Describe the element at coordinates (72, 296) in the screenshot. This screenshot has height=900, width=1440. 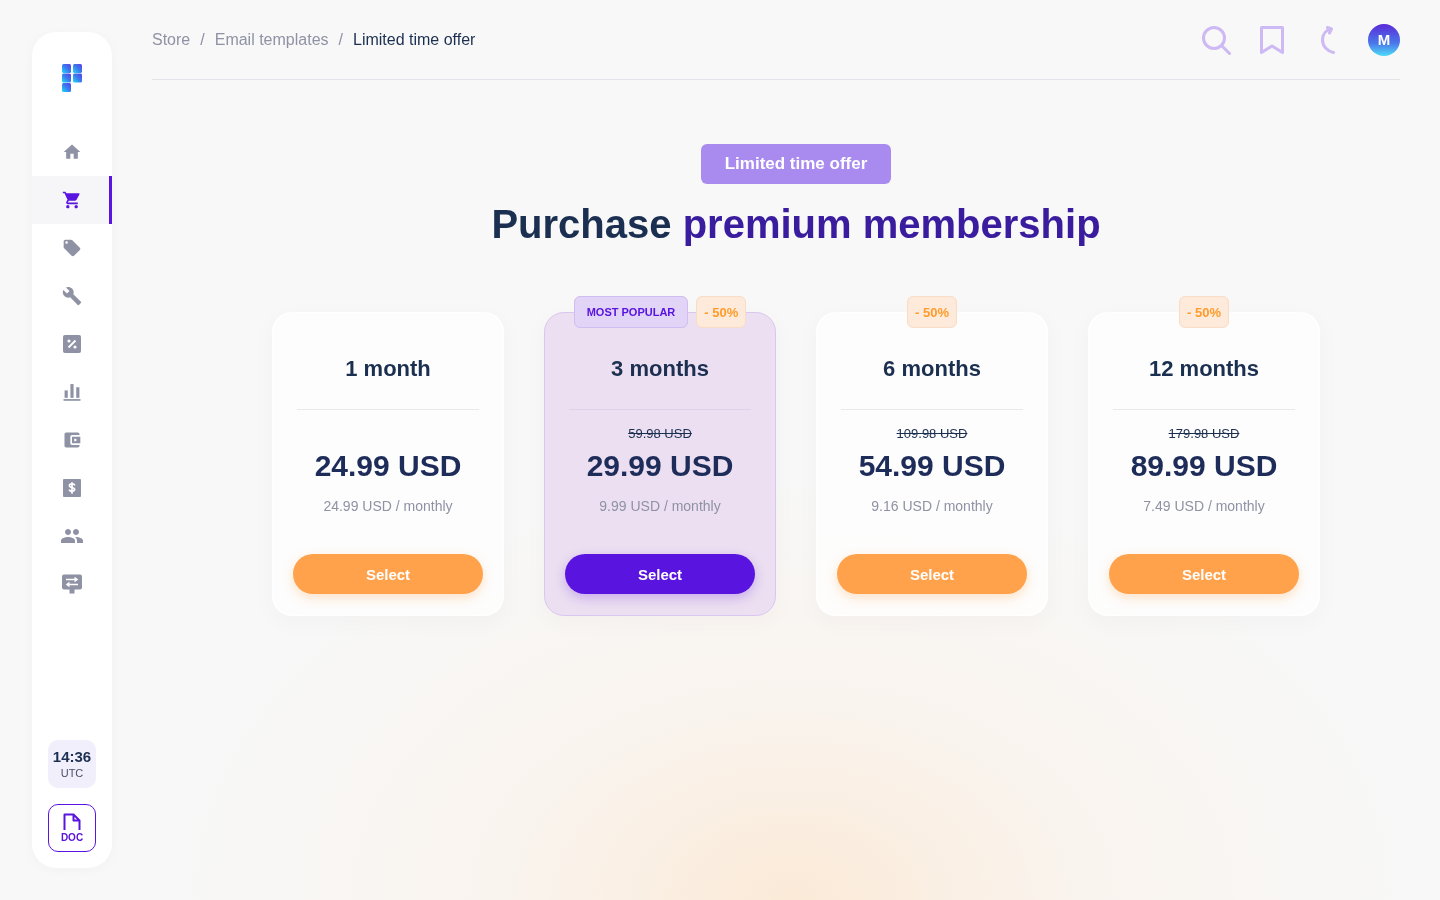
I see `wrench-icon` at that location.